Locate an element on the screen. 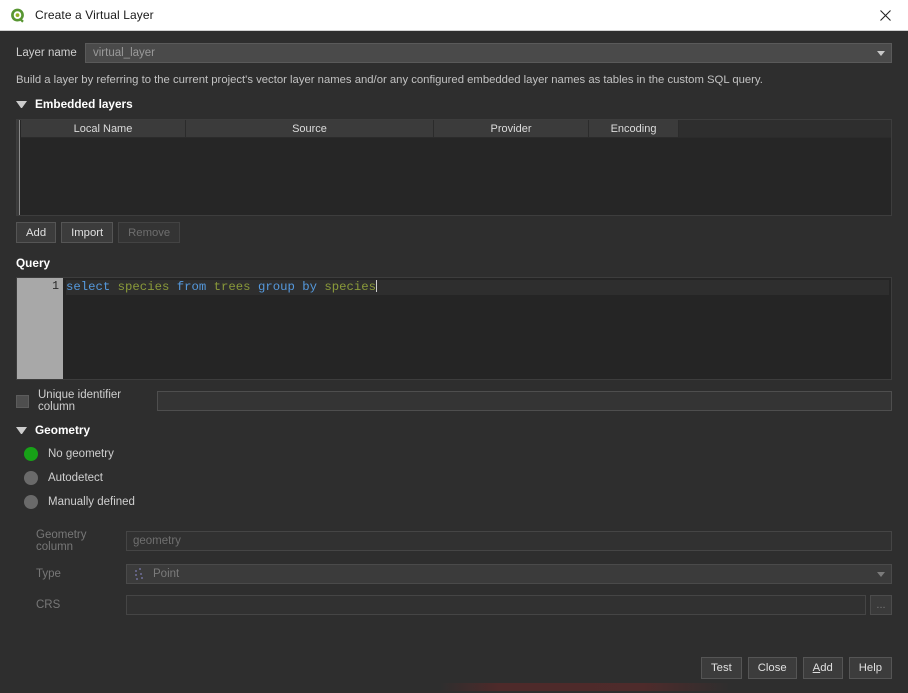 This screenshot has width=908, height=693. radio-autodetect: Autodetect is located at coordinates (454, 478).